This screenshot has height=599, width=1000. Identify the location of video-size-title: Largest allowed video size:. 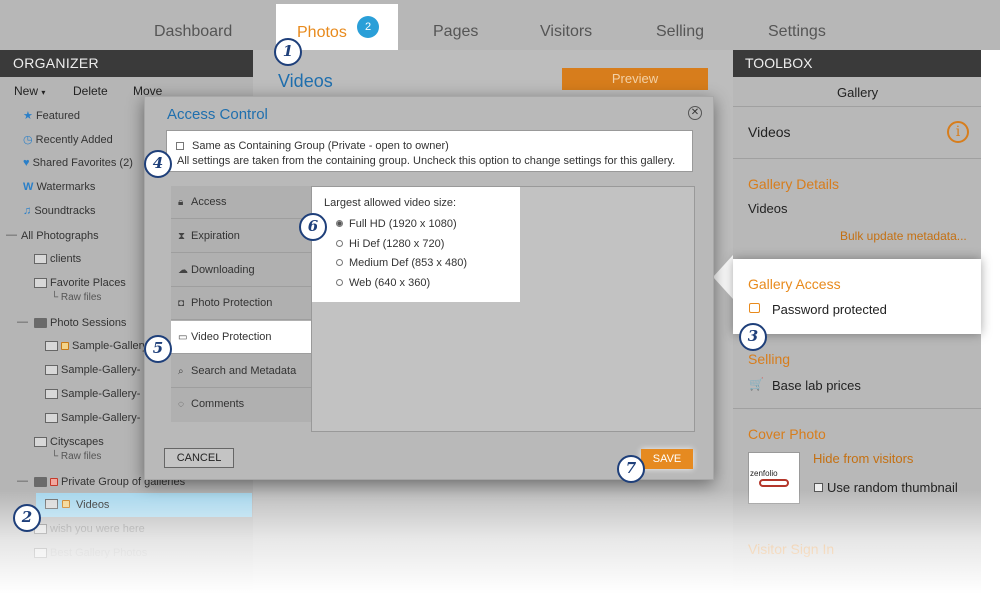
(390, 203).